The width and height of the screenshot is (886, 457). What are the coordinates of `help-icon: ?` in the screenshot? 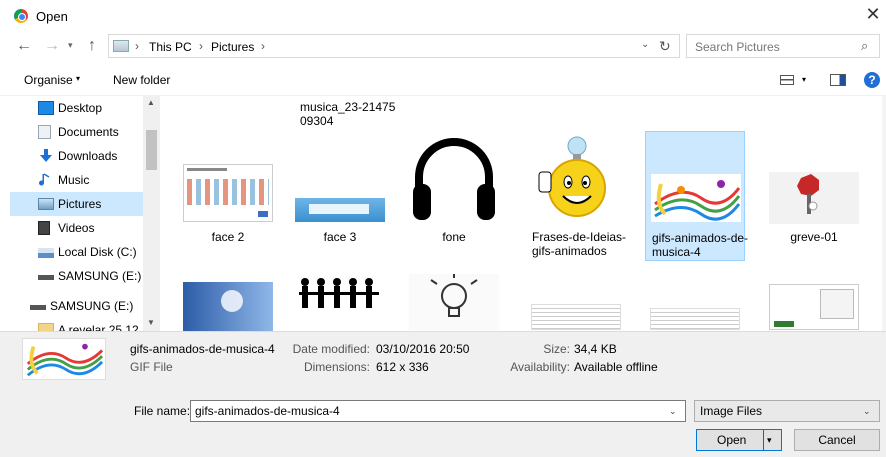 It's located at (872, 80).